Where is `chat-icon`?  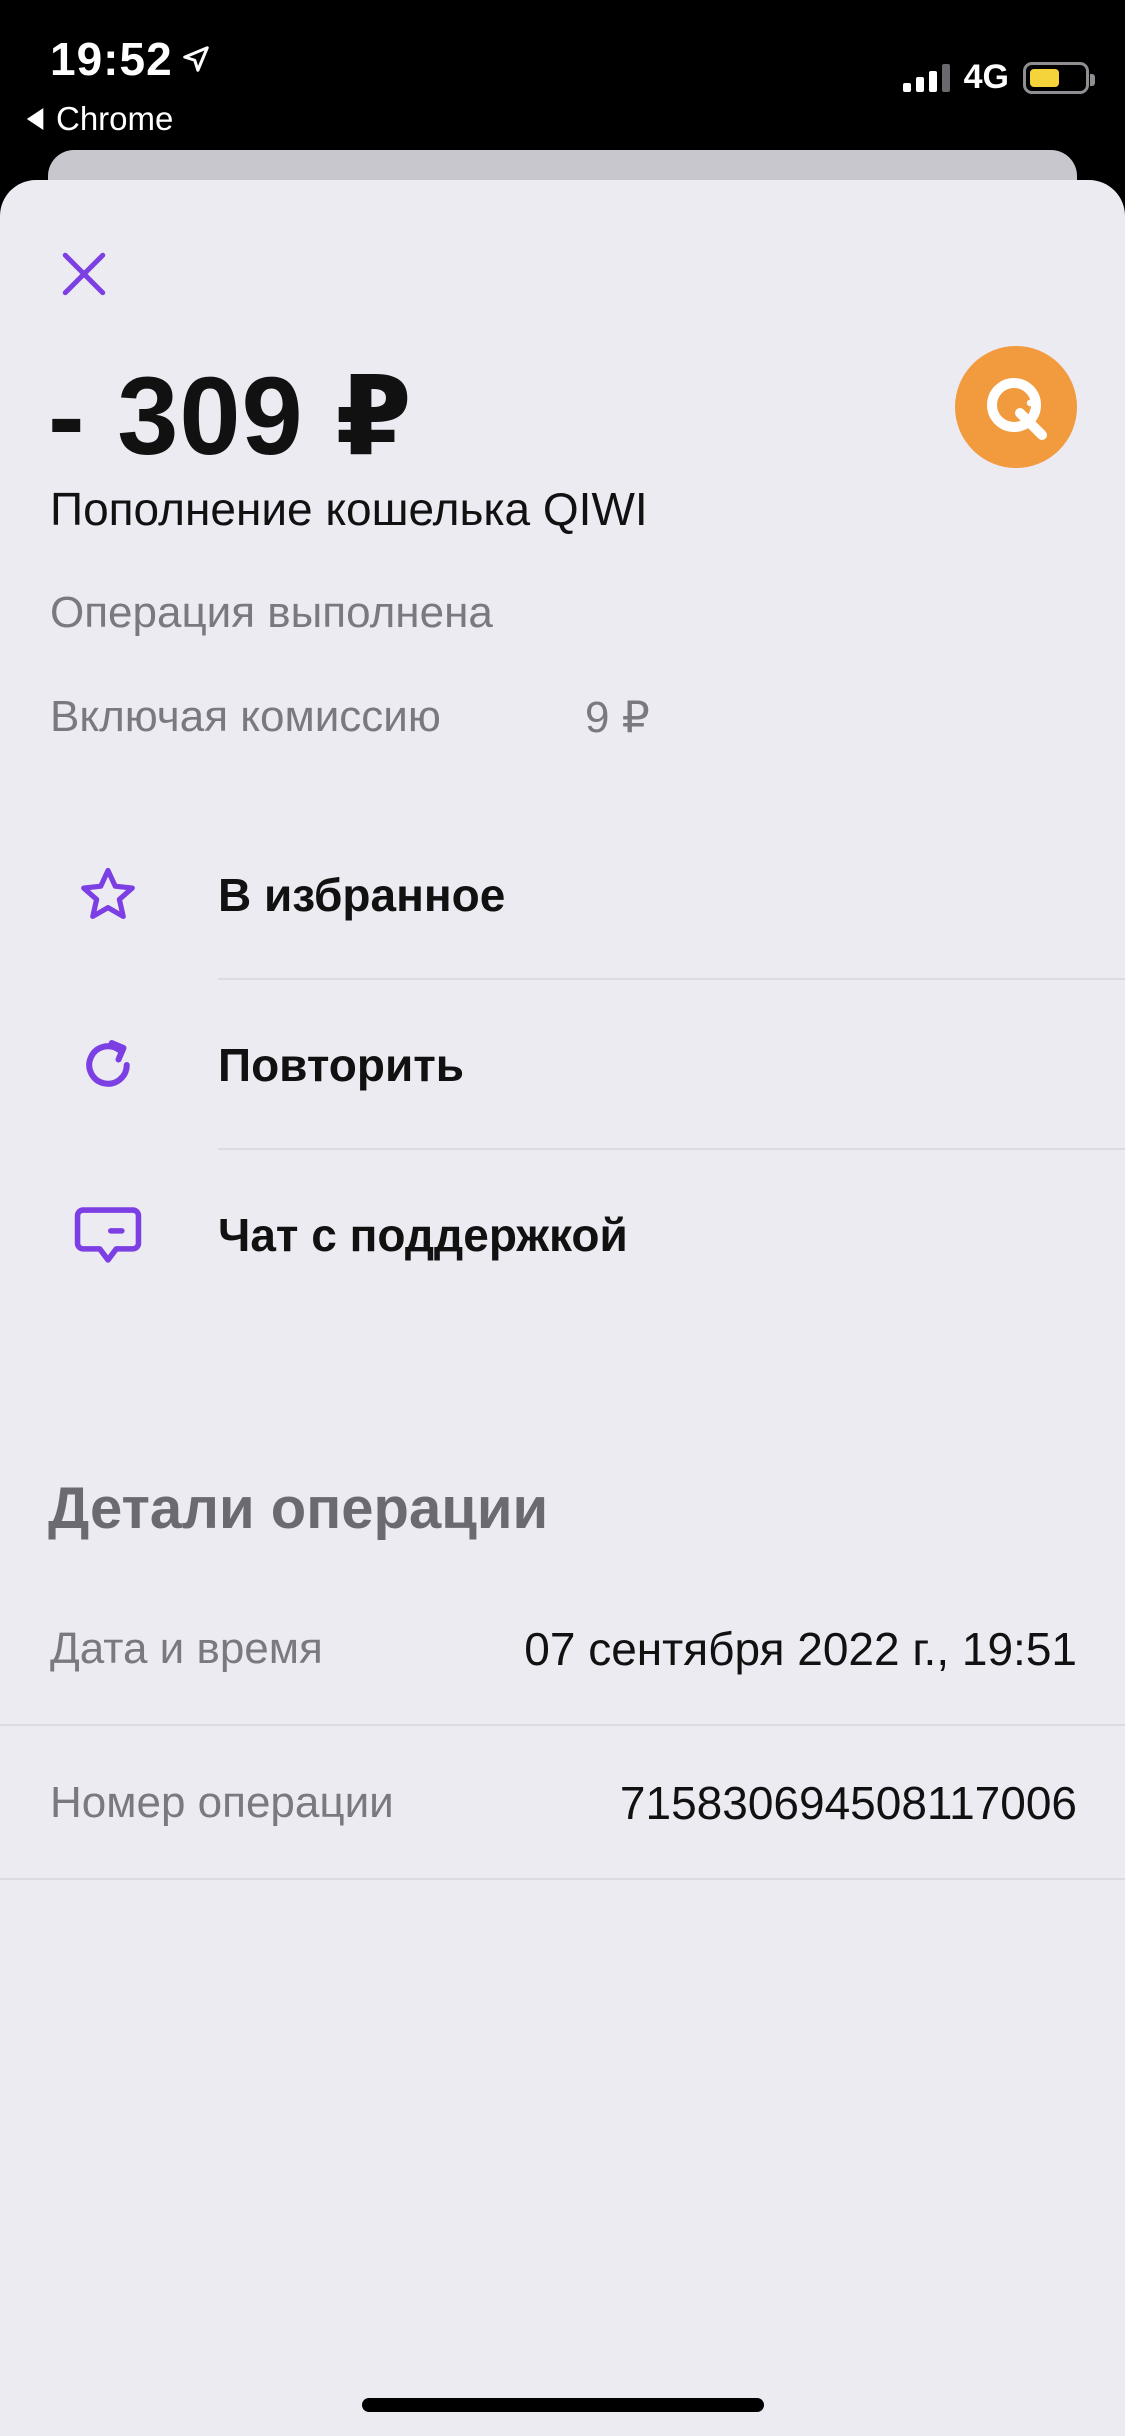 chat-icon is located at coordinates (108, 1235).